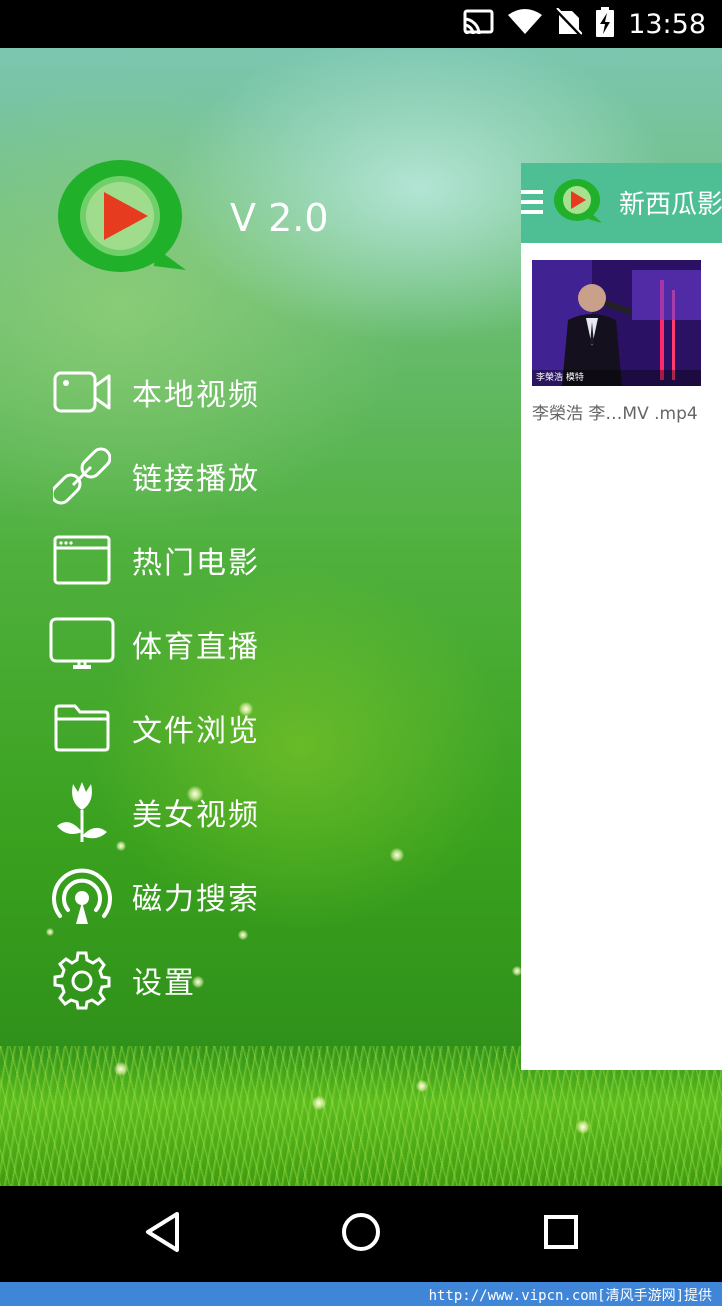 The height and width of the screenshot is (1306, 722). I want to click on hamburger-menu-icon, so click(532, 204).